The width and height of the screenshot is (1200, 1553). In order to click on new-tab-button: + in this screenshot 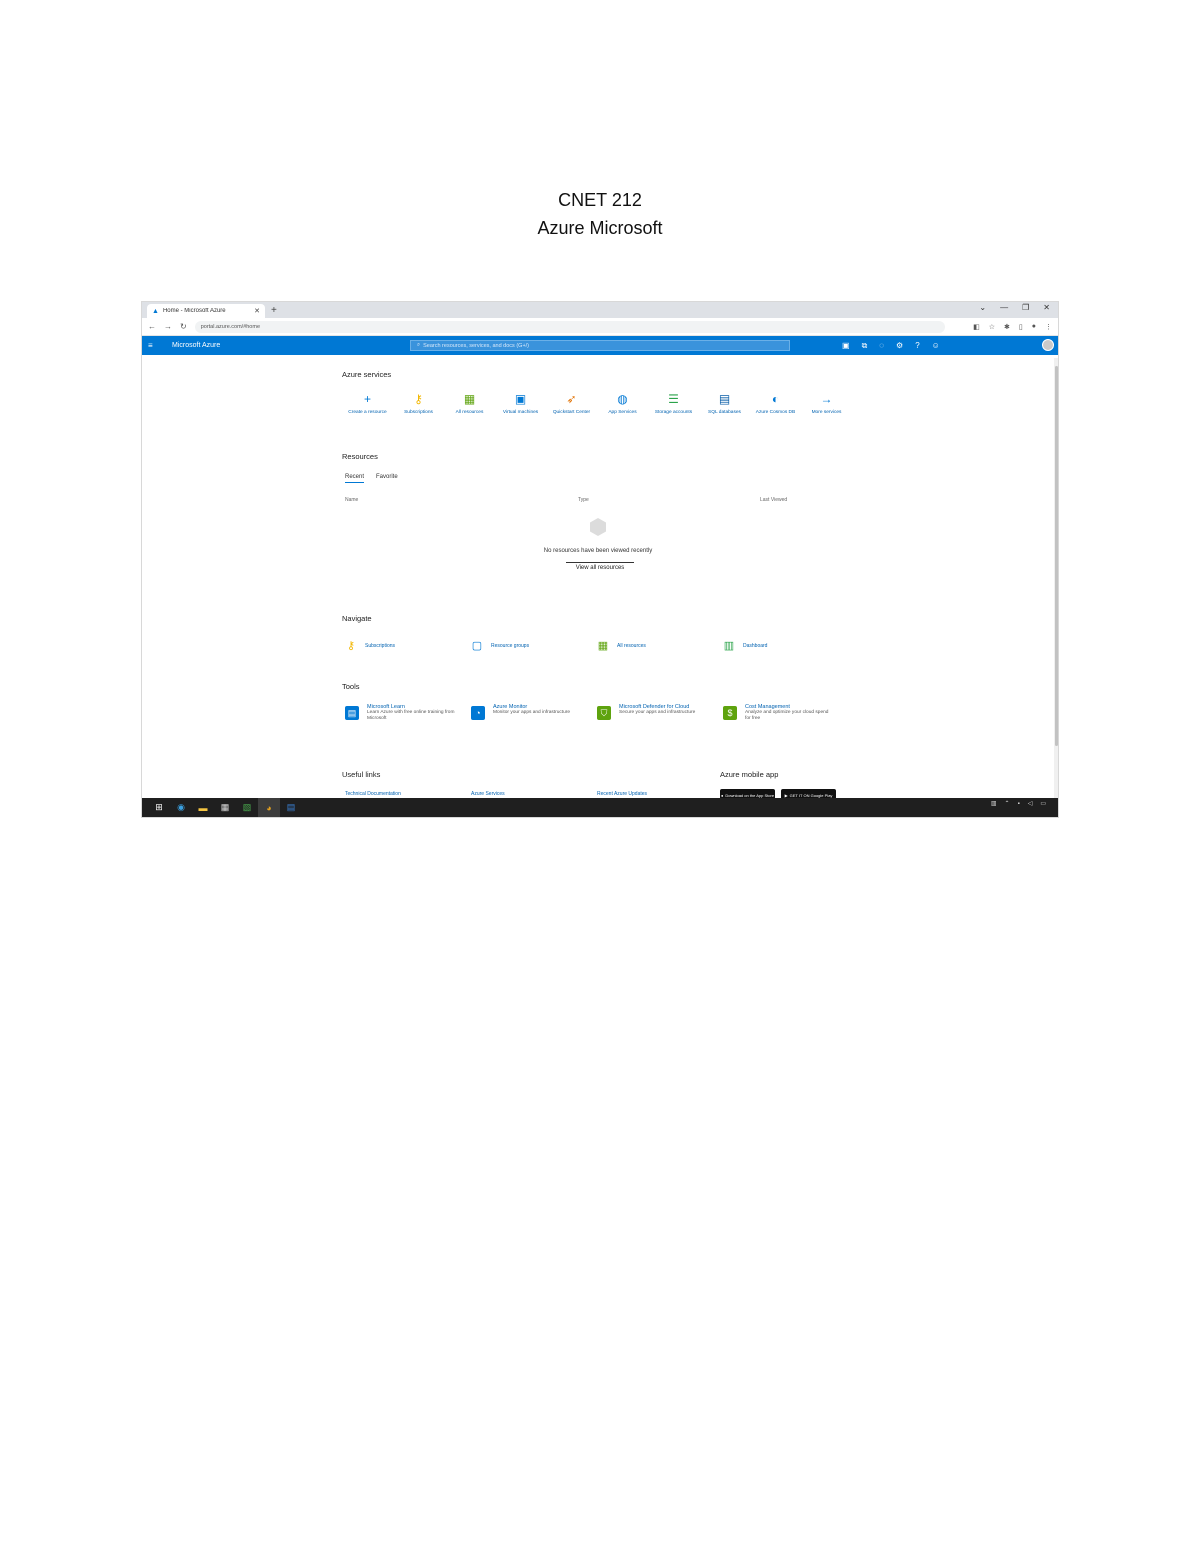, I will do `click(274, 311)`.